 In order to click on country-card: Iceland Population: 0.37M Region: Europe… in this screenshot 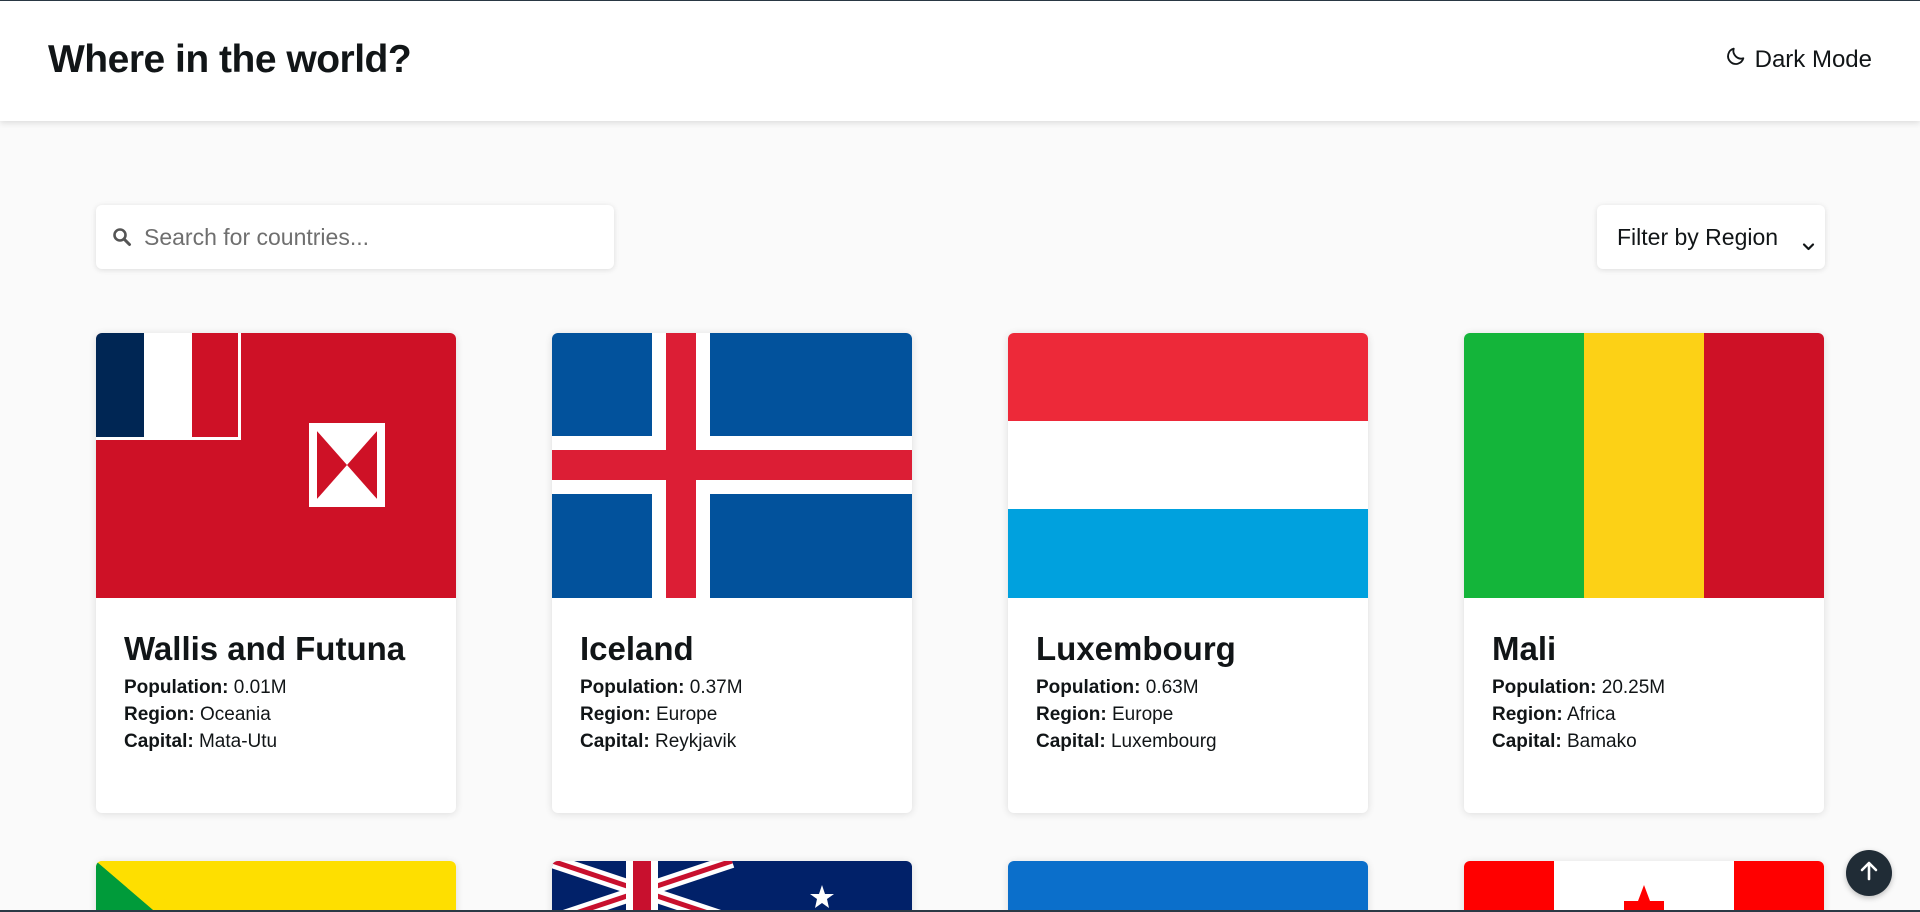, I will do `click(732, 573)`.